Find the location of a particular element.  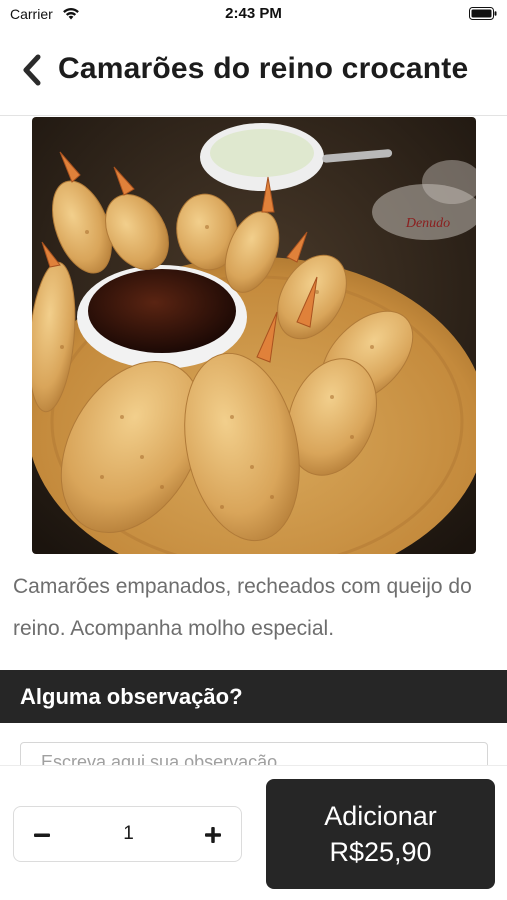

quantity-value: 1 is located at coordinates (128, 833).